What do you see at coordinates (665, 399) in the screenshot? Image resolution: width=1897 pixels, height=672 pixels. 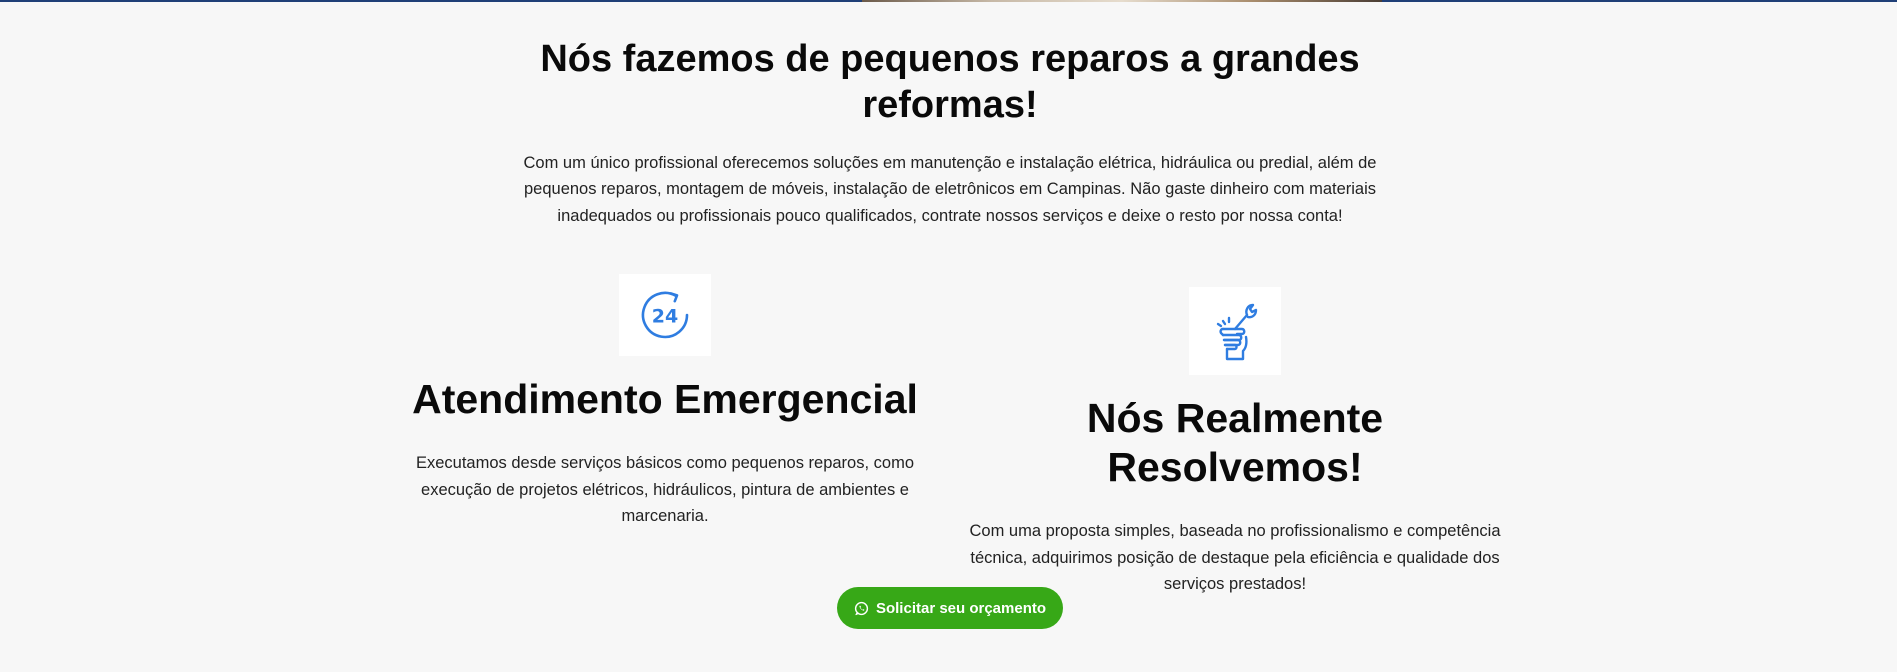 I see `feature-title: Atendimento Emergencial` at bounding box center [665, 399].